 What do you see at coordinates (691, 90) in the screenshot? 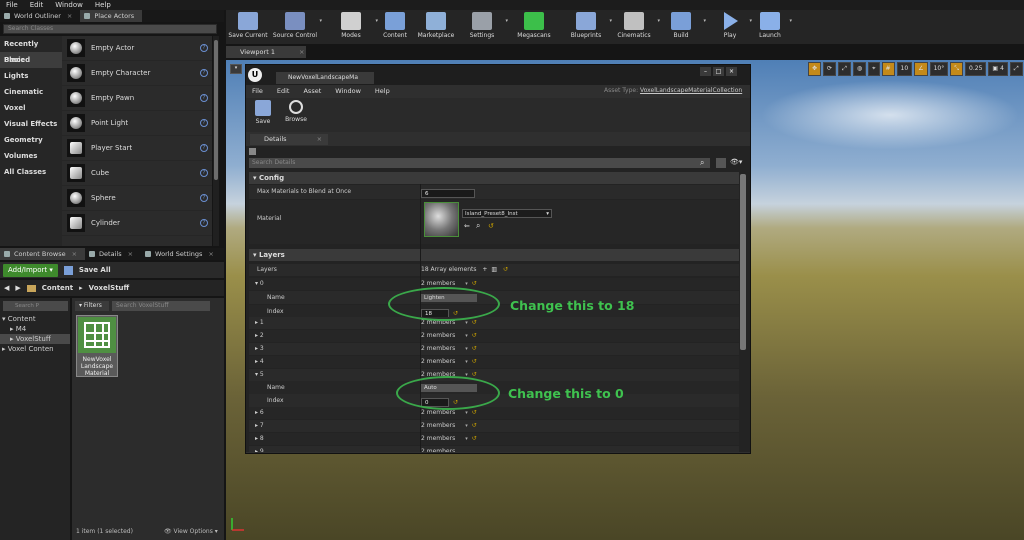
I see `asset-type-link: VoxelLandscapeMaterialCollection` at bounding box center [691, 90].